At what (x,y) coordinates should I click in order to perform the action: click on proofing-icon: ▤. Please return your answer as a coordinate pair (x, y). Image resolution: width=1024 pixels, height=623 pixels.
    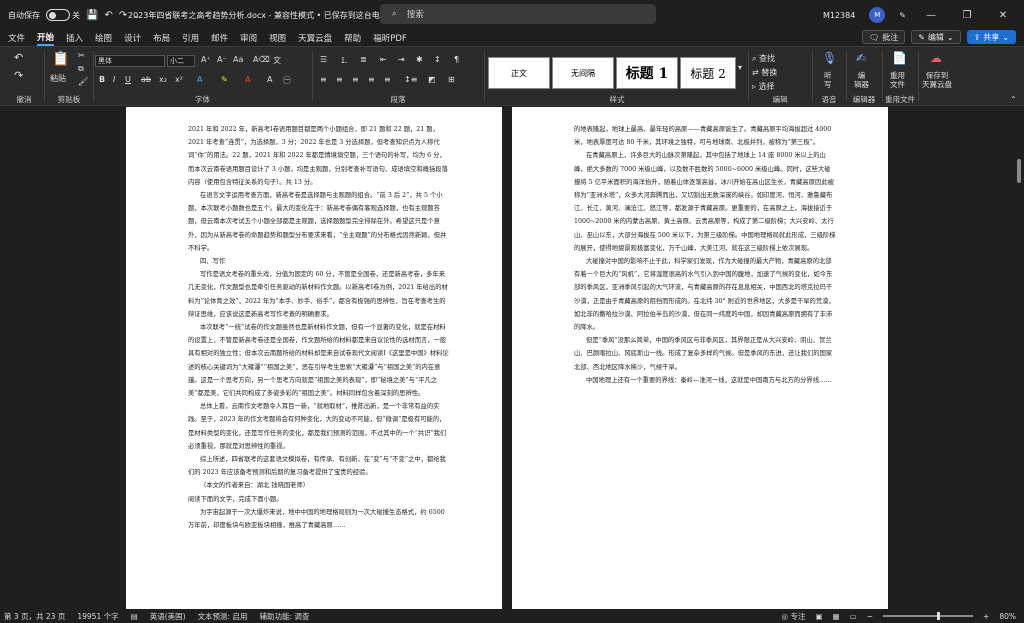
    Looking at the image, I should click on (134, 616).